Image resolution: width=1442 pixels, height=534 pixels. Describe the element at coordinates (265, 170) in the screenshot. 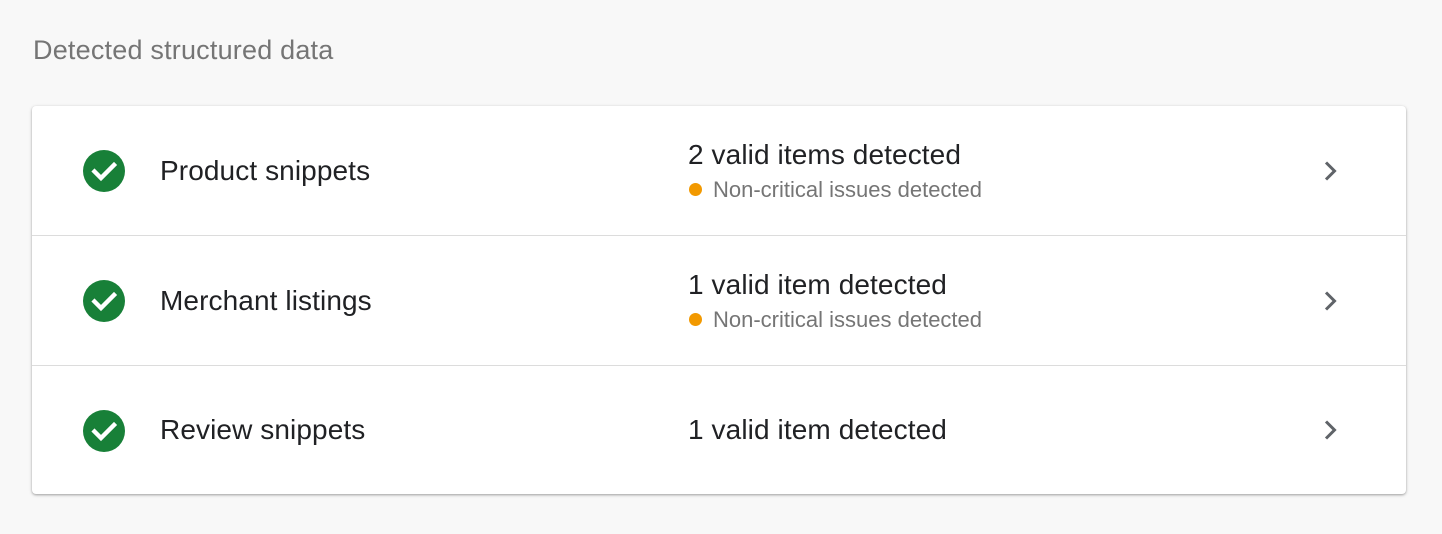

I see `item-title: Product snippets` at that location.